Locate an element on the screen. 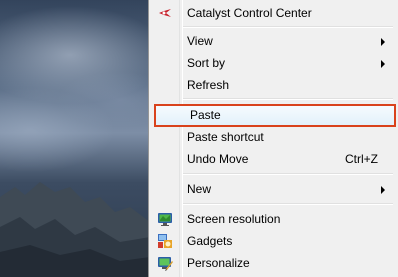 This screenshot has height=277, width=398. menu-item-personalize: Personalize is located at coordinates (273, 263).